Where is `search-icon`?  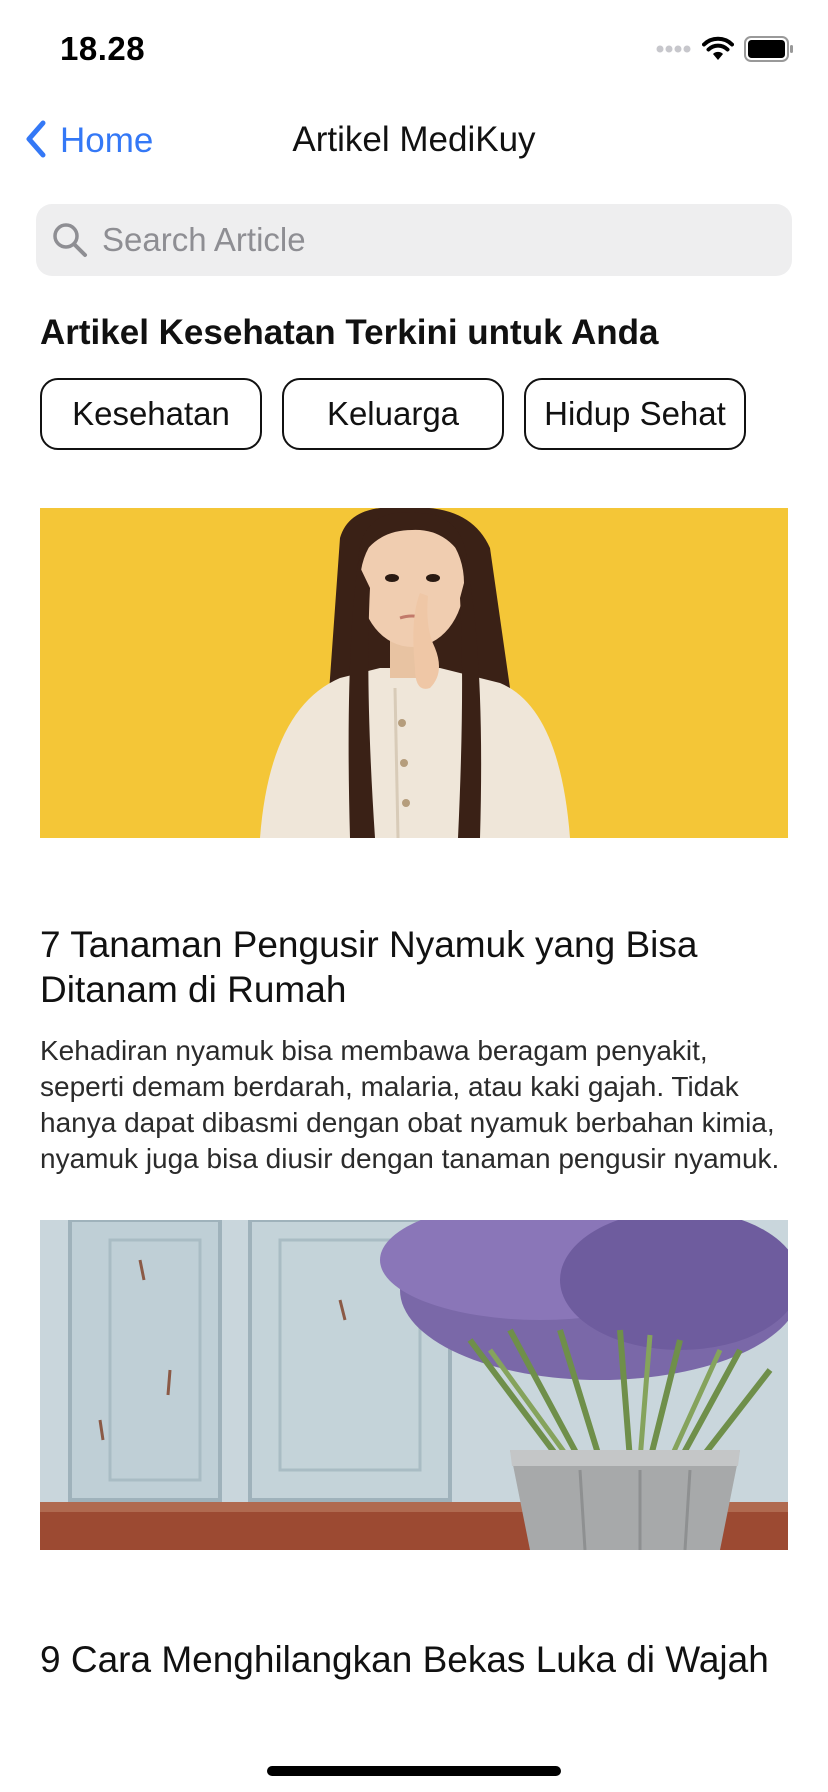 search-icon is located at coordinates (70, 240).